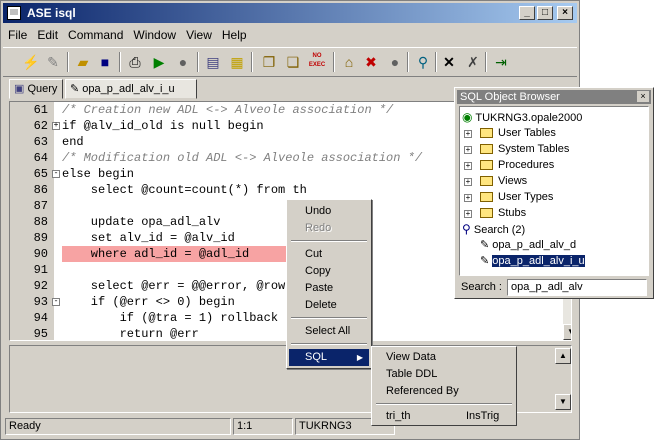  Describe the element at coordinates (75, 89) in the screenshot. I see `procedure-icon: ✎` at that location.